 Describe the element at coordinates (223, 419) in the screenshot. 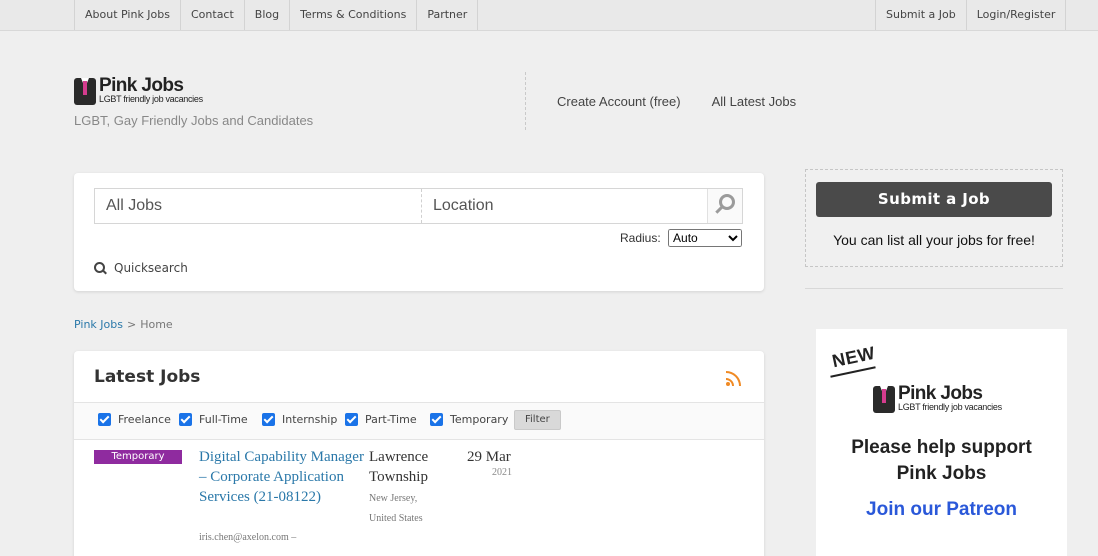

I see `filter-label: Full-Time` at that location.